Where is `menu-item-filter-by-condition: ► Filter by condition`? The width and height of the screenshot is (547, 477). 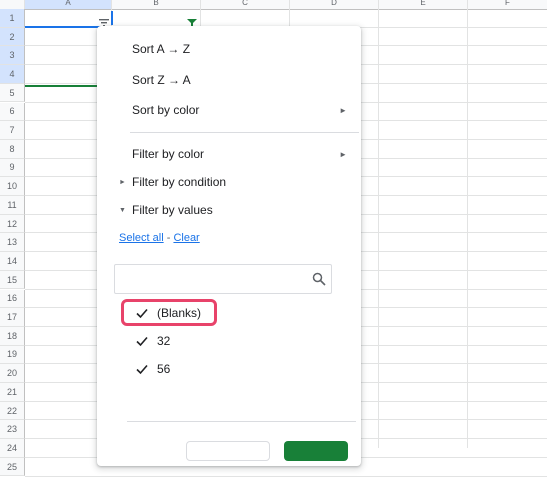 menu-item-filter-by-condition: ► Filter by condition is located at coordinates (229, 182).